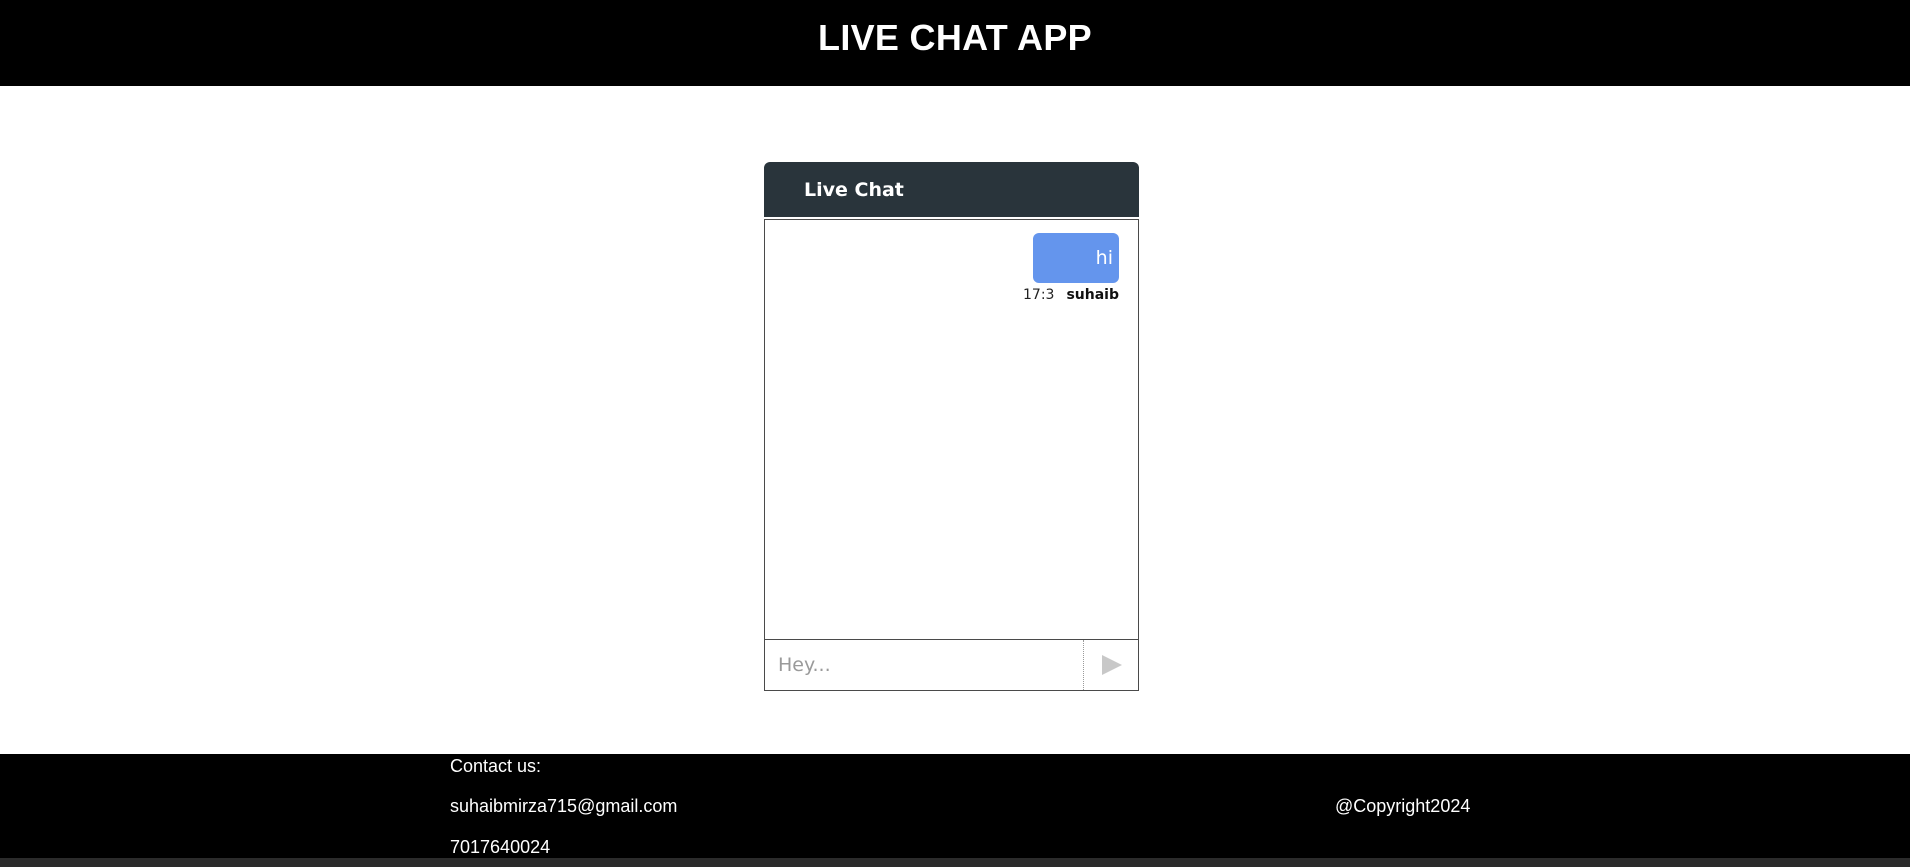 Image resolution: width=1910 pixels, height=867 pixels. Describe the element at coordinates (951, 429) in the screenshot. I see `chat-message-list: hi 17:3 suhaib` at that location.